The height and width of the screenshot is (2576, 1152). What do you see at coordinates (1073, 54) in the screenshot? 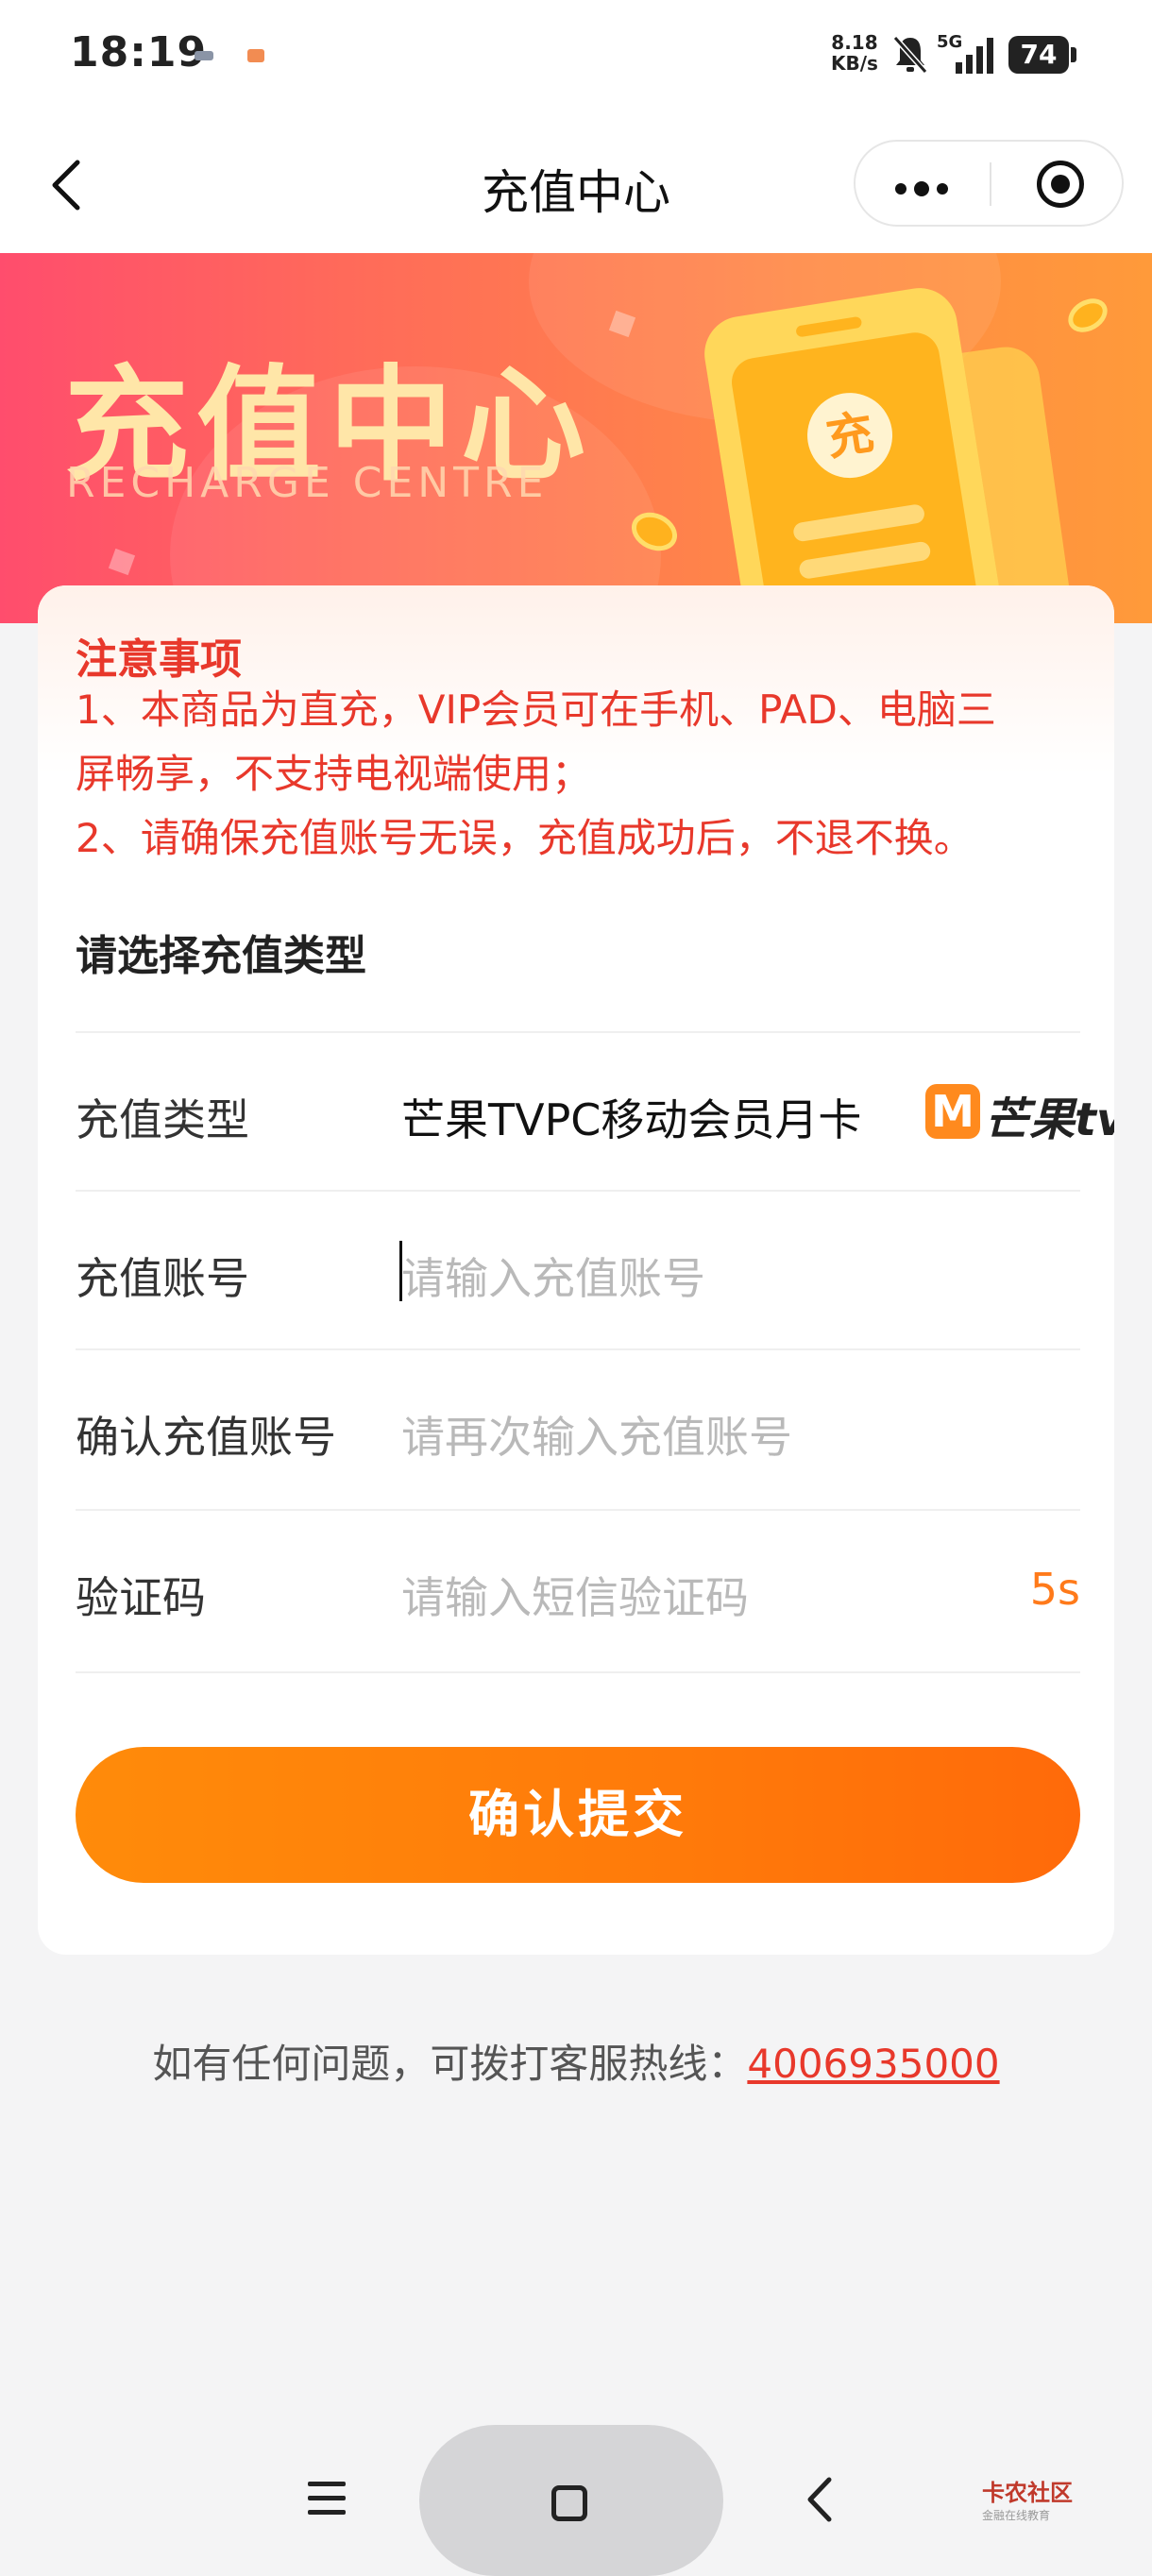
I see `battery-tip` at bounding box center [1073, 54].